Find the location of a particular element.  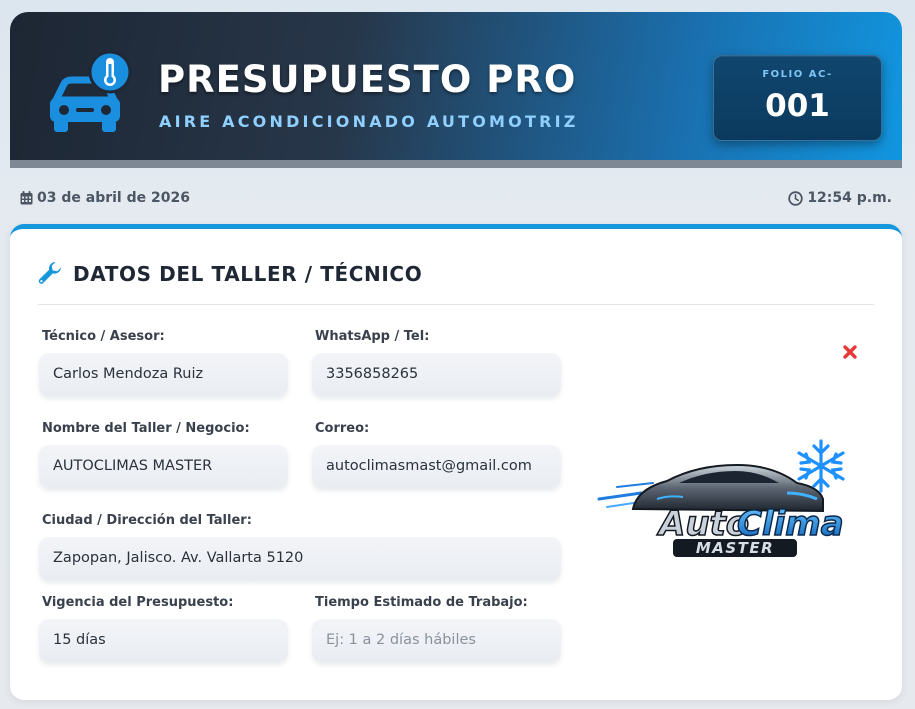

app-subtitle: AIRE ACONDICIONADO AUTOMOTRIZ is located at coordinates (369, 121).